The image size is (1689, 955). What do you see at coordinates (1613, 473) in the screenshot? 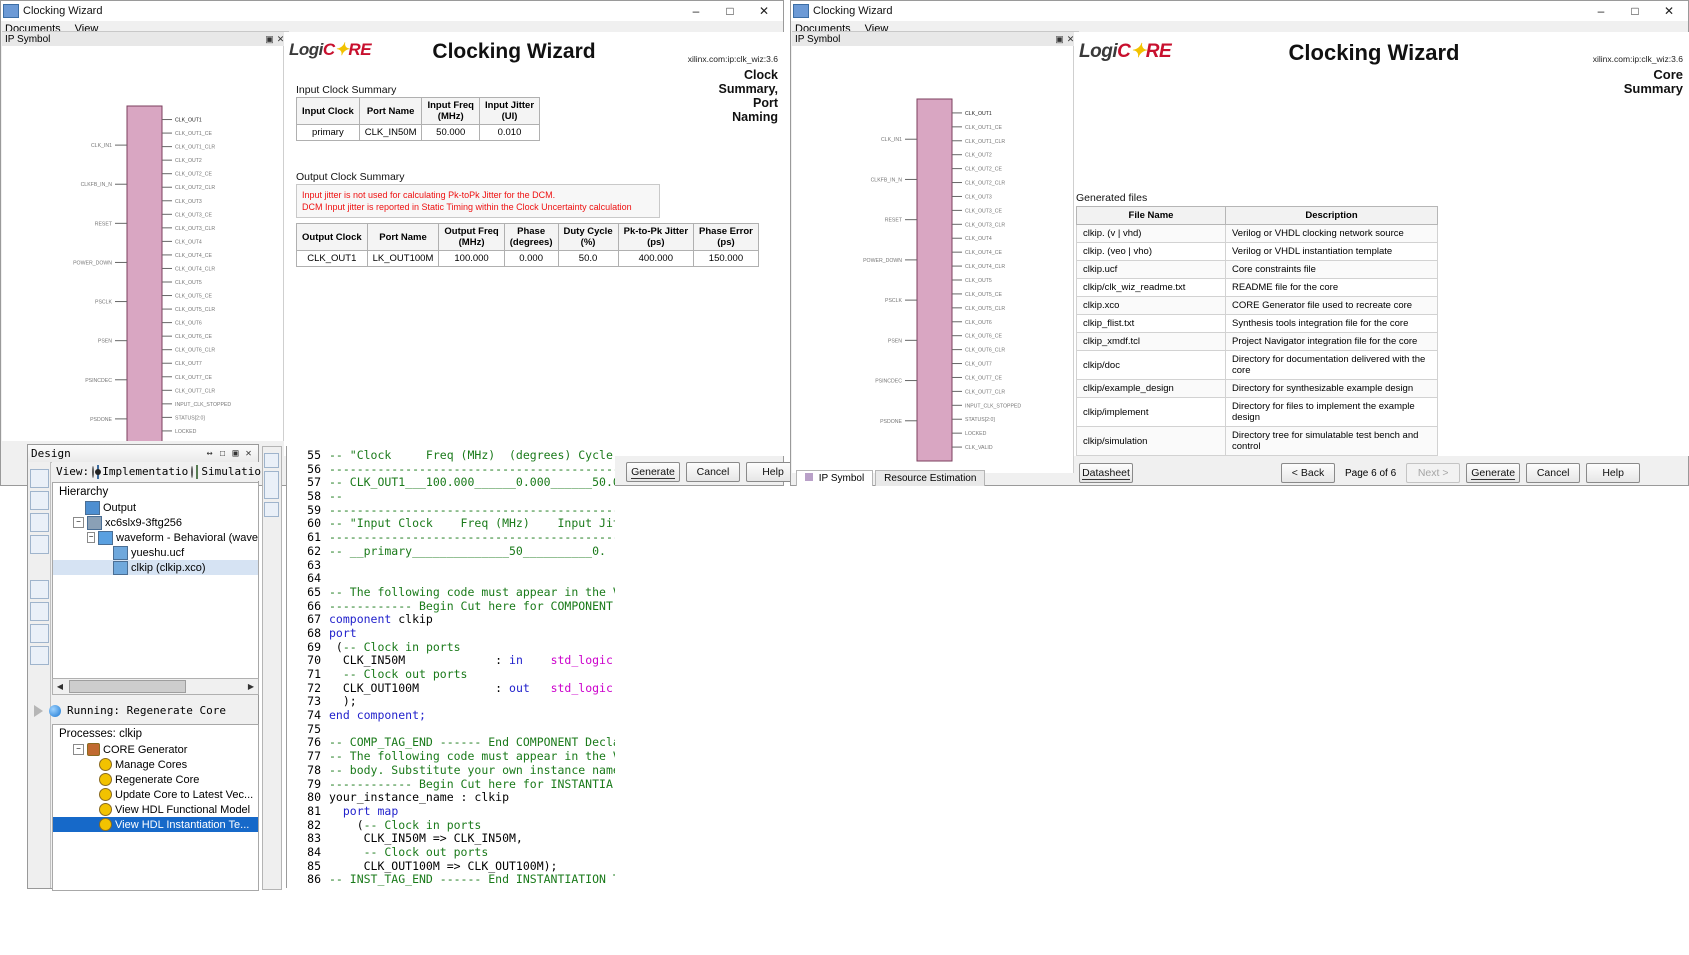
I see `help-button-right: Help` at bounding box center [1613, 473].